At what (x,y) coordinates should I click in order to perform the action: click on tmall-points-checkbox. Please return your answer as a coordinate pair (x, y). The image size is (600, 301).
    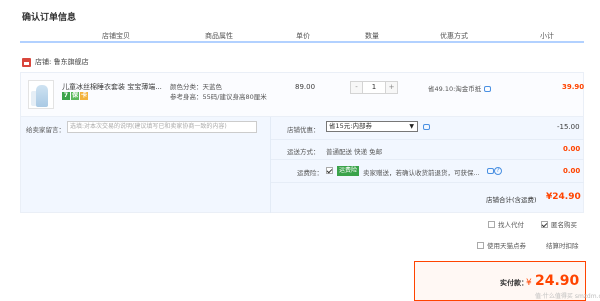
    Looking at the image, I should click on (480, 245).